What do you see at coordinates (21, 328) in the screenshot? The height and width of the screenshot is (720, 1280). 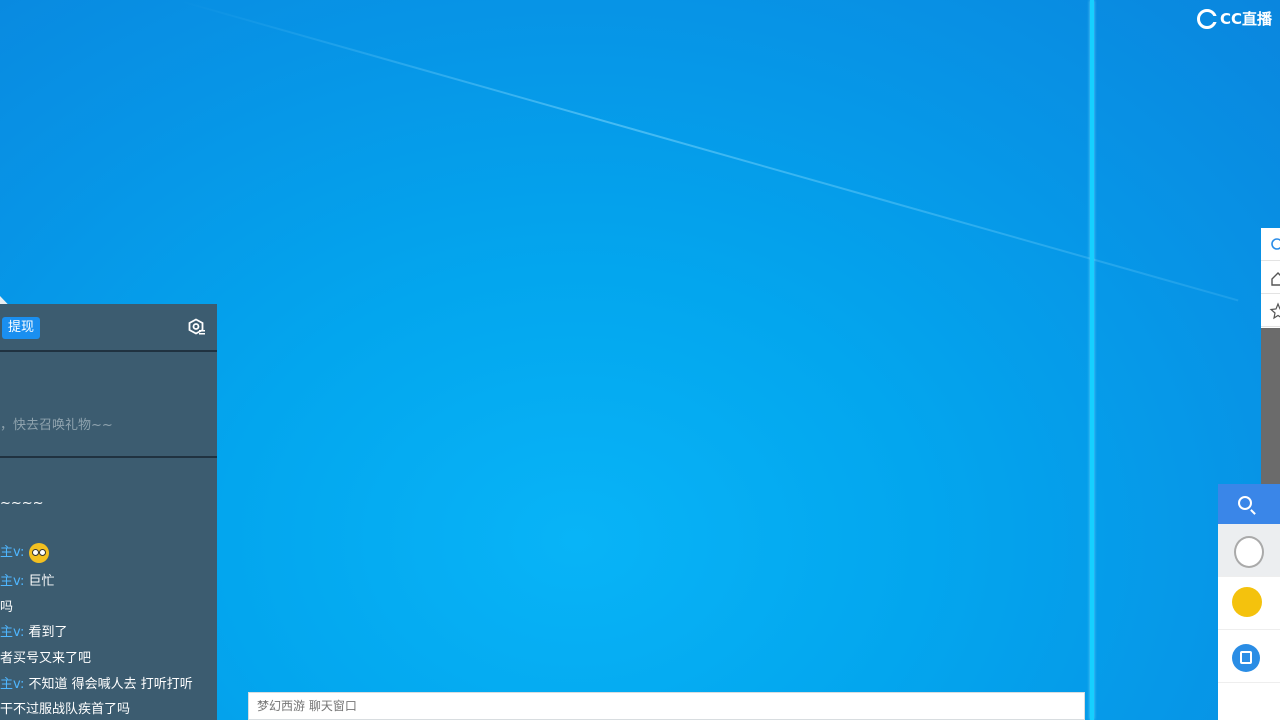 I see `withdraw-button: 提现` at bounding box center [21, 328].